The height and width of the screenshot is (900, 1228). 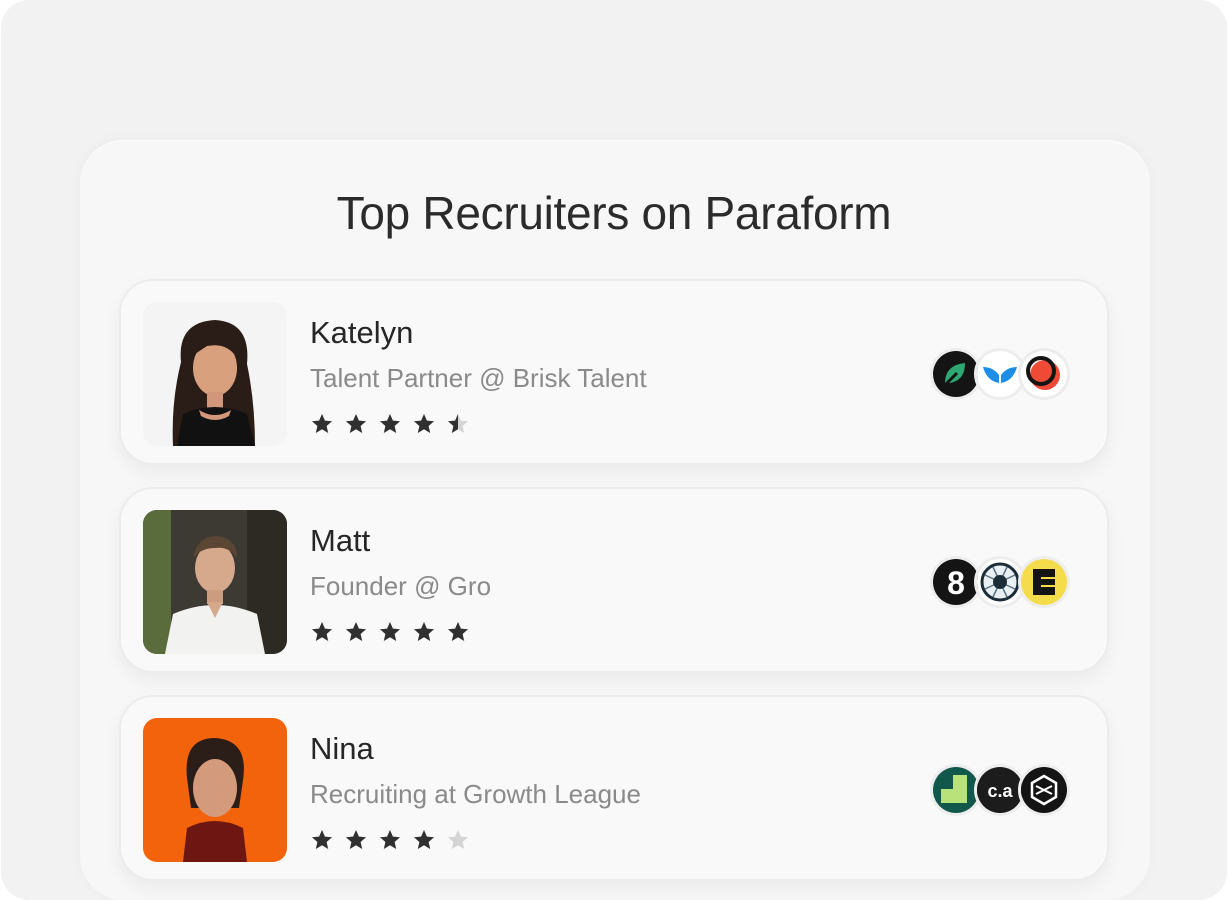 I want to click on red-circle-logo-icon, so click(x=1044, y=374).